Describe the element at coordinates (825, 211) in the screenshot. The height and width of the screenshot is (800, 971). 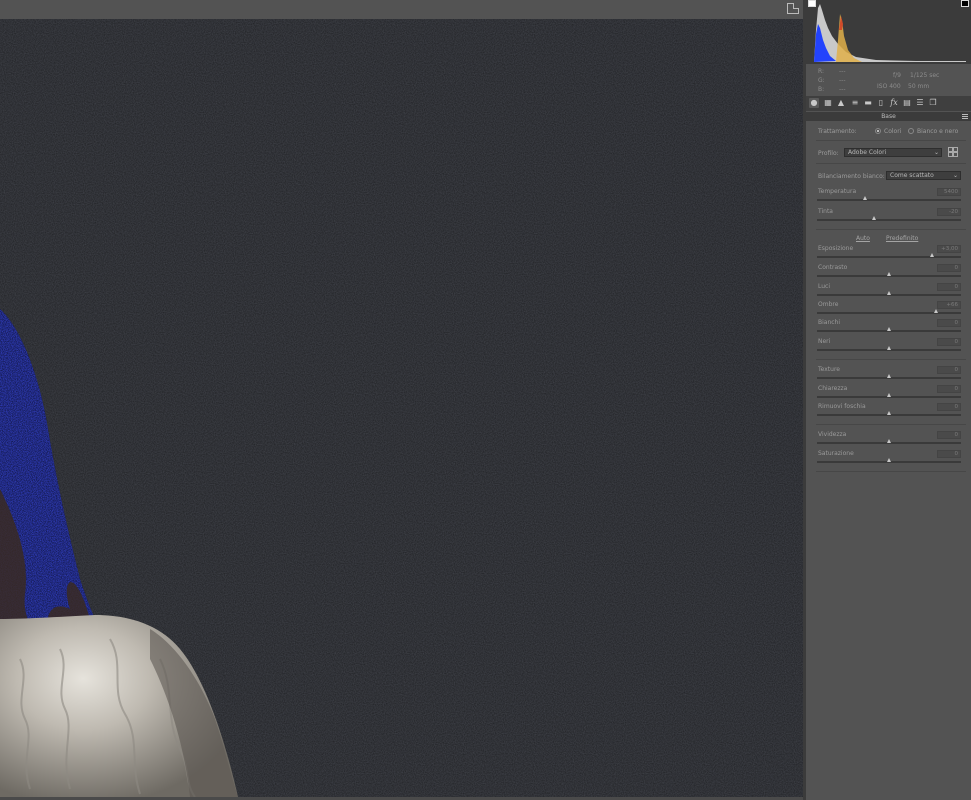
I see `slider-label: Tinta` at that location.